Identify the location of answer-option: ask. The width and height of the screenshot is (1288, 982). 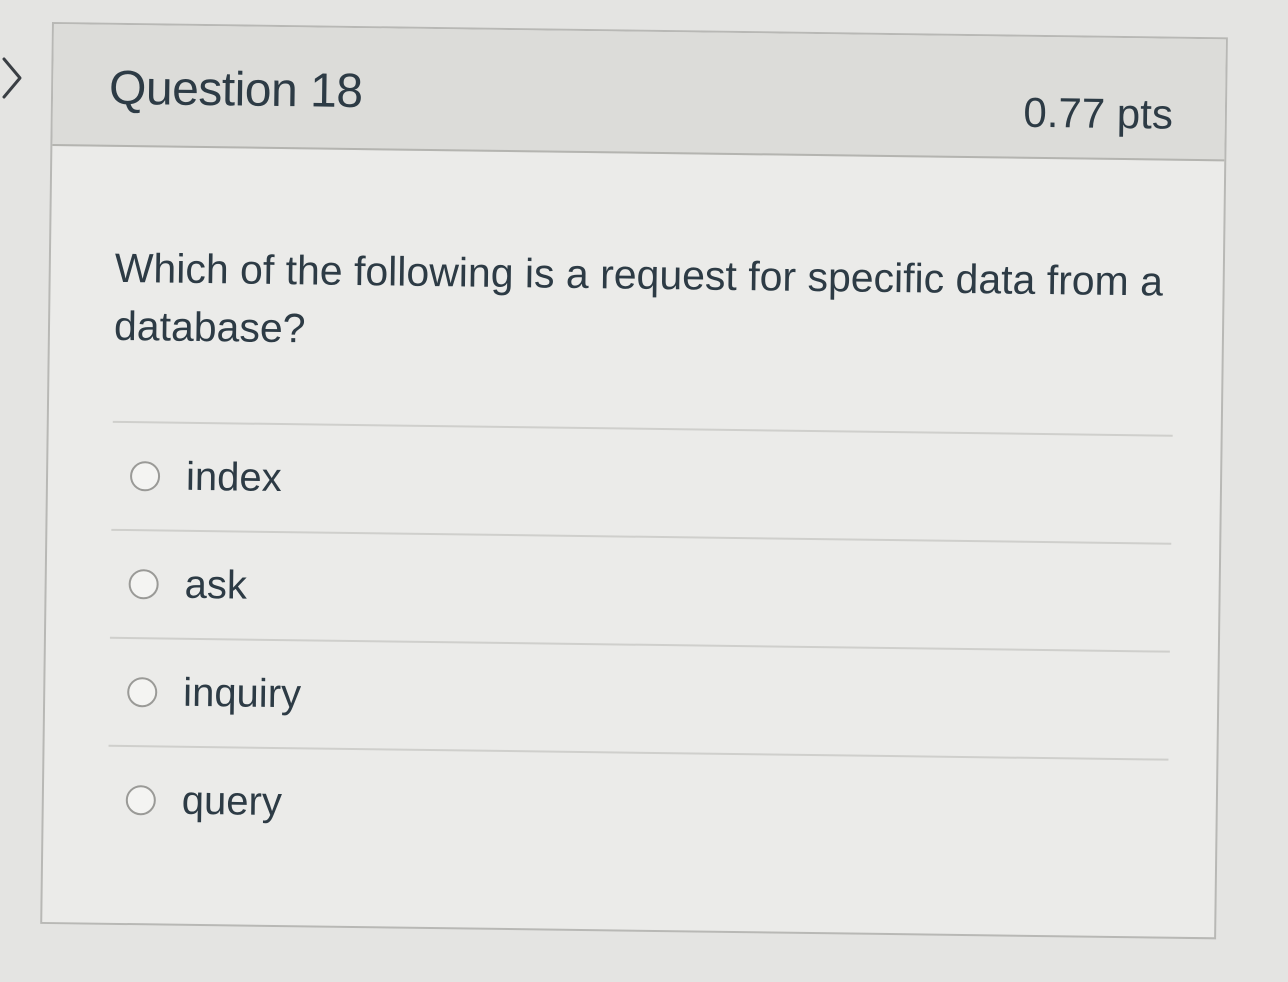
(640, 589).